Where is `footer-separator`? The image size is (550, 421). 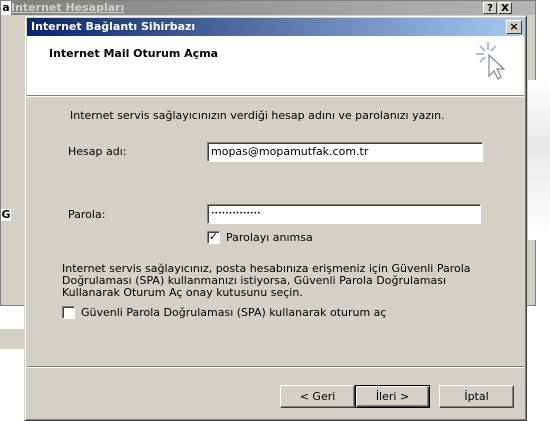 footer-separator is located at coordinates (275, 367).